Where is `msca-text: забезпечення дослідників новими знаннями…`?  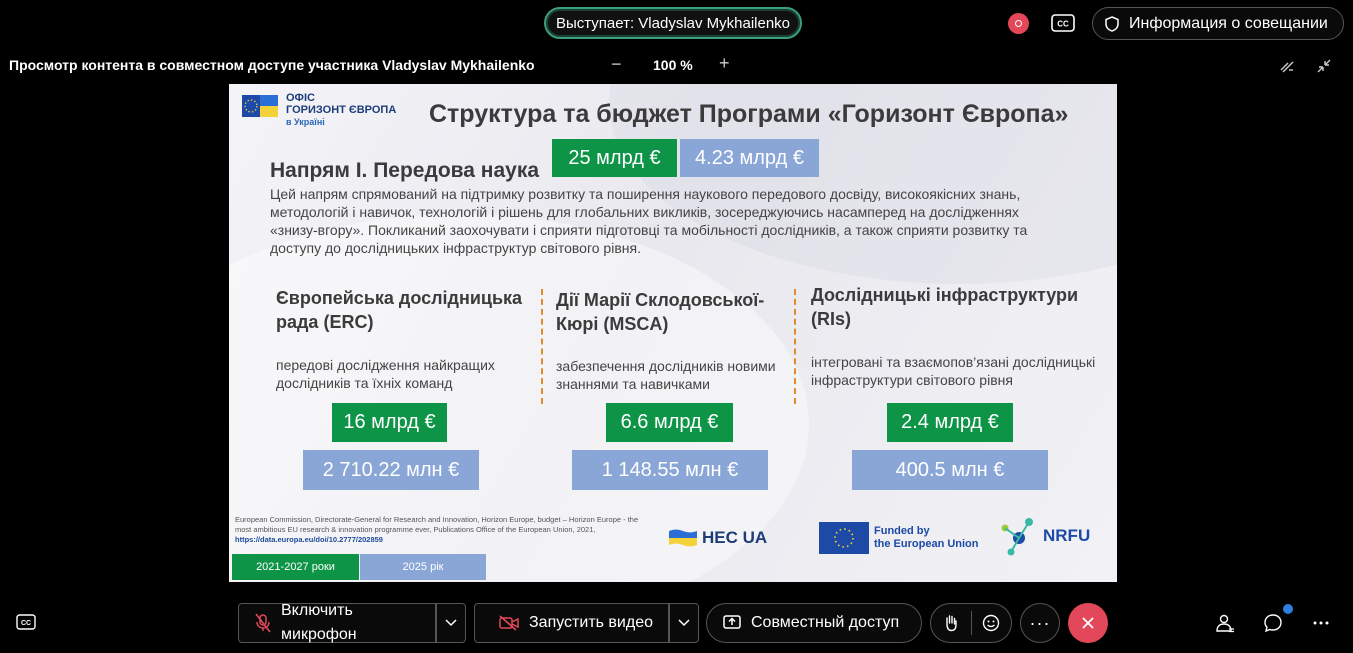 msca-text: забезпечення дослідників новими знаннями… is located at coordinates (666, 375).